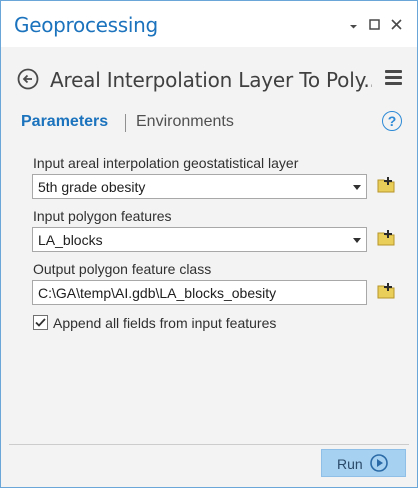 The width and height of the screenshot is (418, 488). What do you see at coordinates (165, 323) in the screenshot?
I see `append-fields-label: Append all fields from input features` at bounding box center [165, 323].